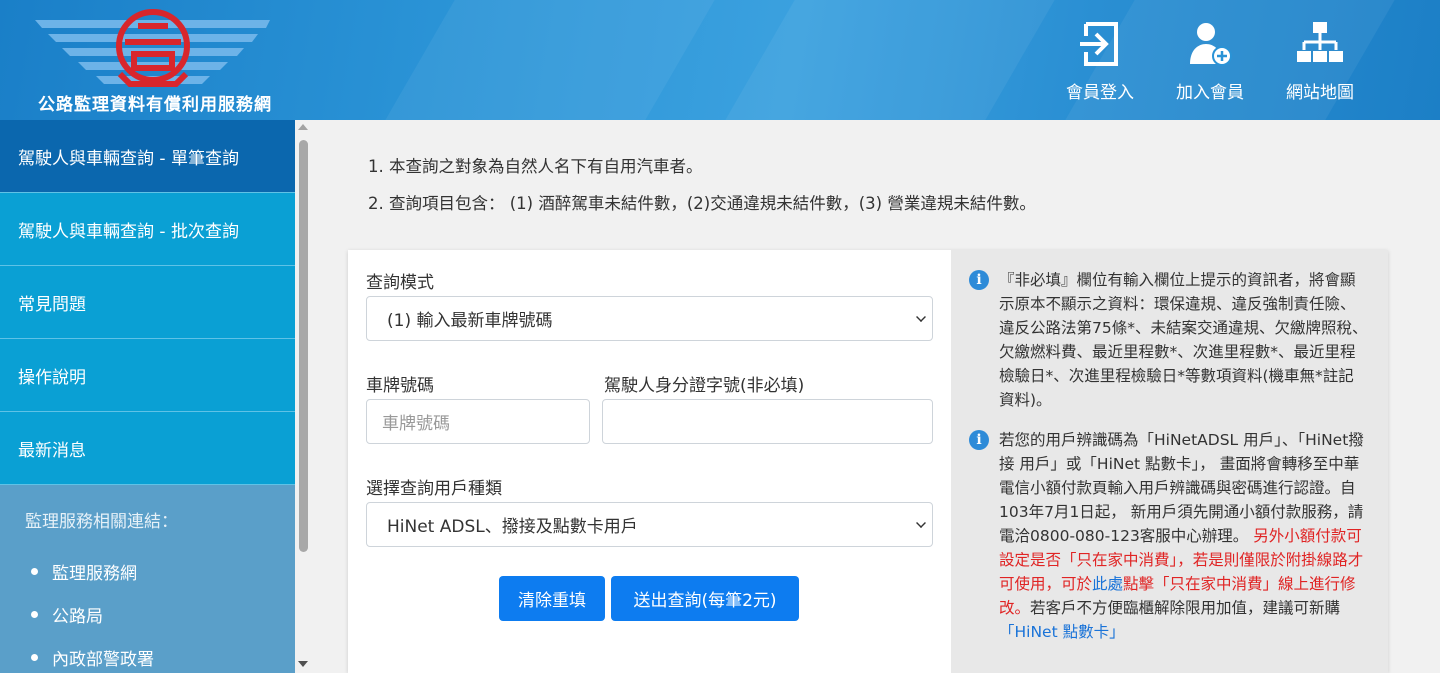 The width and height of the screenshot is (1440, 673). Describe the element at coordinates (512, 527) in the screenshot. I see `user-type-select-value: HiNet ADSL、撥接及點數卡用戶` at that location.